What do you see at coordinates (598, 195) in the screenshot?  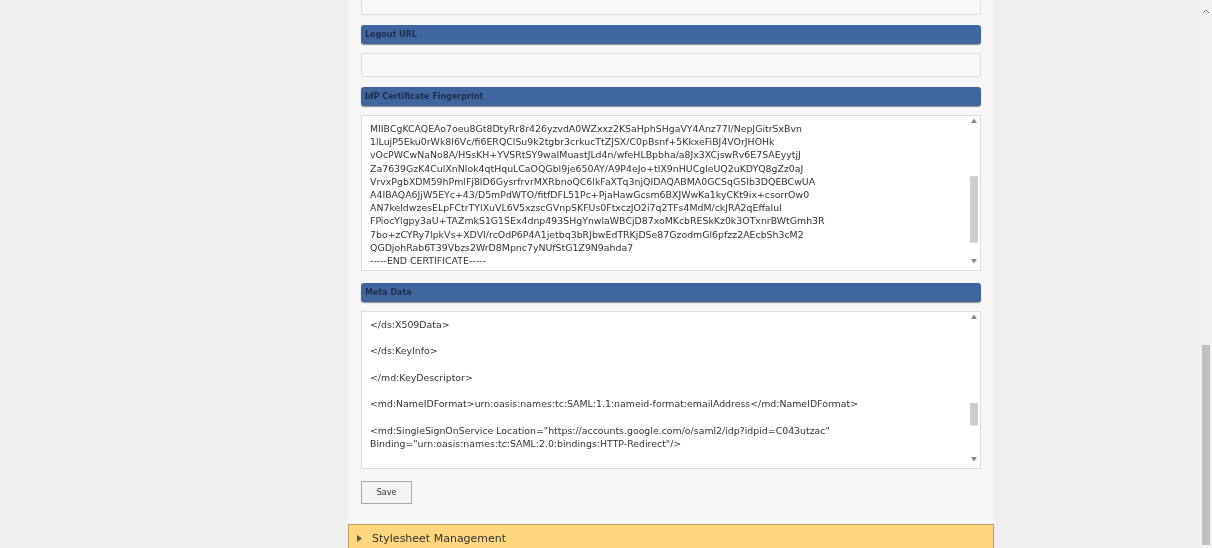 I see `textarea-text: MIIBCgKCAQEAo7oeu8Gt8DtyRr8r426yzvdA0WZxxz2KSaHphSHgaVY4Anz77I/NepJGitrSxBvn 1lLujP5Eku0rWk8l6Vc/fi6ERQClSu9k2tgbr3crkucTtZJSX/C0pBsnf+5KkxeFiBJ4VOrJHOHk vOcPWCwNaNo8A/HSsKH+YVSRtSY9waIMuastJLd4n/wfeHLBpbha/a8Jx3XCjswRv6E7SAEyytjJ Za7639GzK4CulXnNlok4qtHquLCaOQGbl9je650AY/A9P4eJo+tlX9nHUCgleUQ2uKDYQ8gZz0aJ VrvxPgbXDM59hPmlFj8lD6GysrfrvrMXRbnoQC6lkFaXTq3njQIDAQABMA0GCSqGSIb3DQEBCwUA A4IBAQA6JjW5EYc+43/D5mPdWTO/fitfDFL51Pc+PjaHawGcsm6BXJWwKa1kyCKt9ix+csorrOw0 AN7keldwzesELpFCtrTYlXuVL6V5xzscGVnpSKFUs0FtxczJO2i7q2TFs4MdM/ckJRA2qEffalul FPiocYlgpy3aU+TAZmkS1G1SEx4dnp493SHgYnwlaWBCjD87xoMKcbRESkKz0k3OTxnrBWtGmh3R 7bo+zCYRy7lpkVs+XDVI/rcOdP6P4A1jetbq3bRJbwEdTRKjDSe87GzodmGl6pfzz2AEcbSh3cM2 QGDjohRab6T39Vbzs2WrD8Mpnc7yNUfStG1Z9N9ahda7 -----END CERTIFICATE-----` at bounding box center [598, 195].